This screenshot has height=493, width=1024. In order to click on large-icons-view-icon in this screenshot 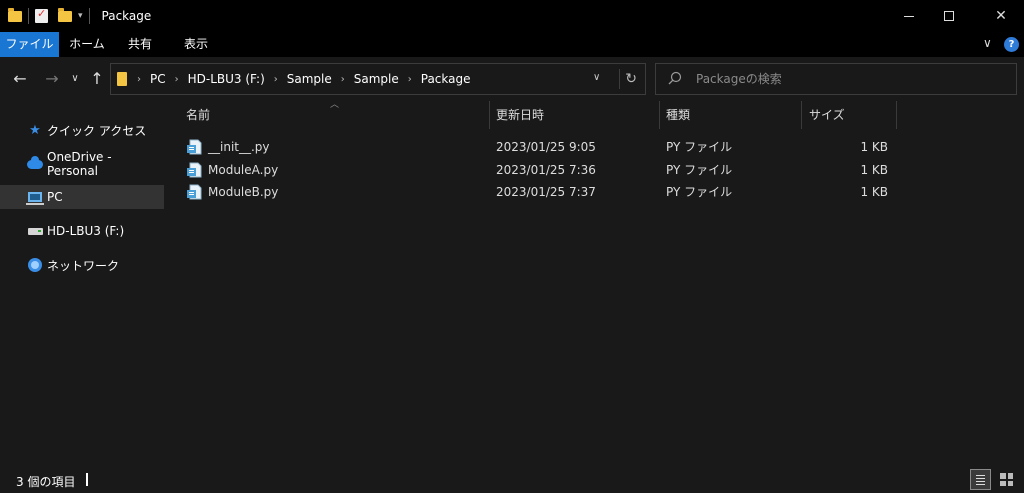, I will do `click(1006, 479)`.